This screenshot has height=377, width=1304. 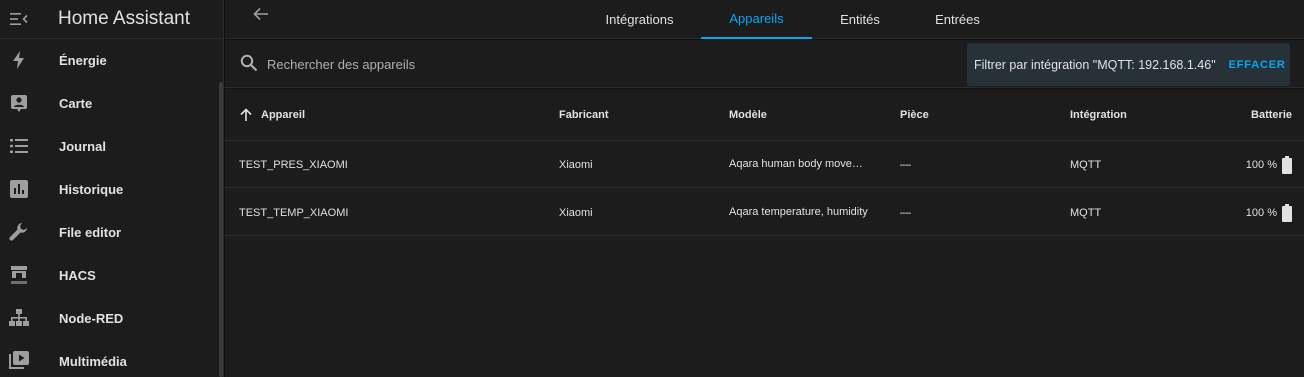 I want to click on sidebar-item-label: HACS, so click(x=77, y=275).